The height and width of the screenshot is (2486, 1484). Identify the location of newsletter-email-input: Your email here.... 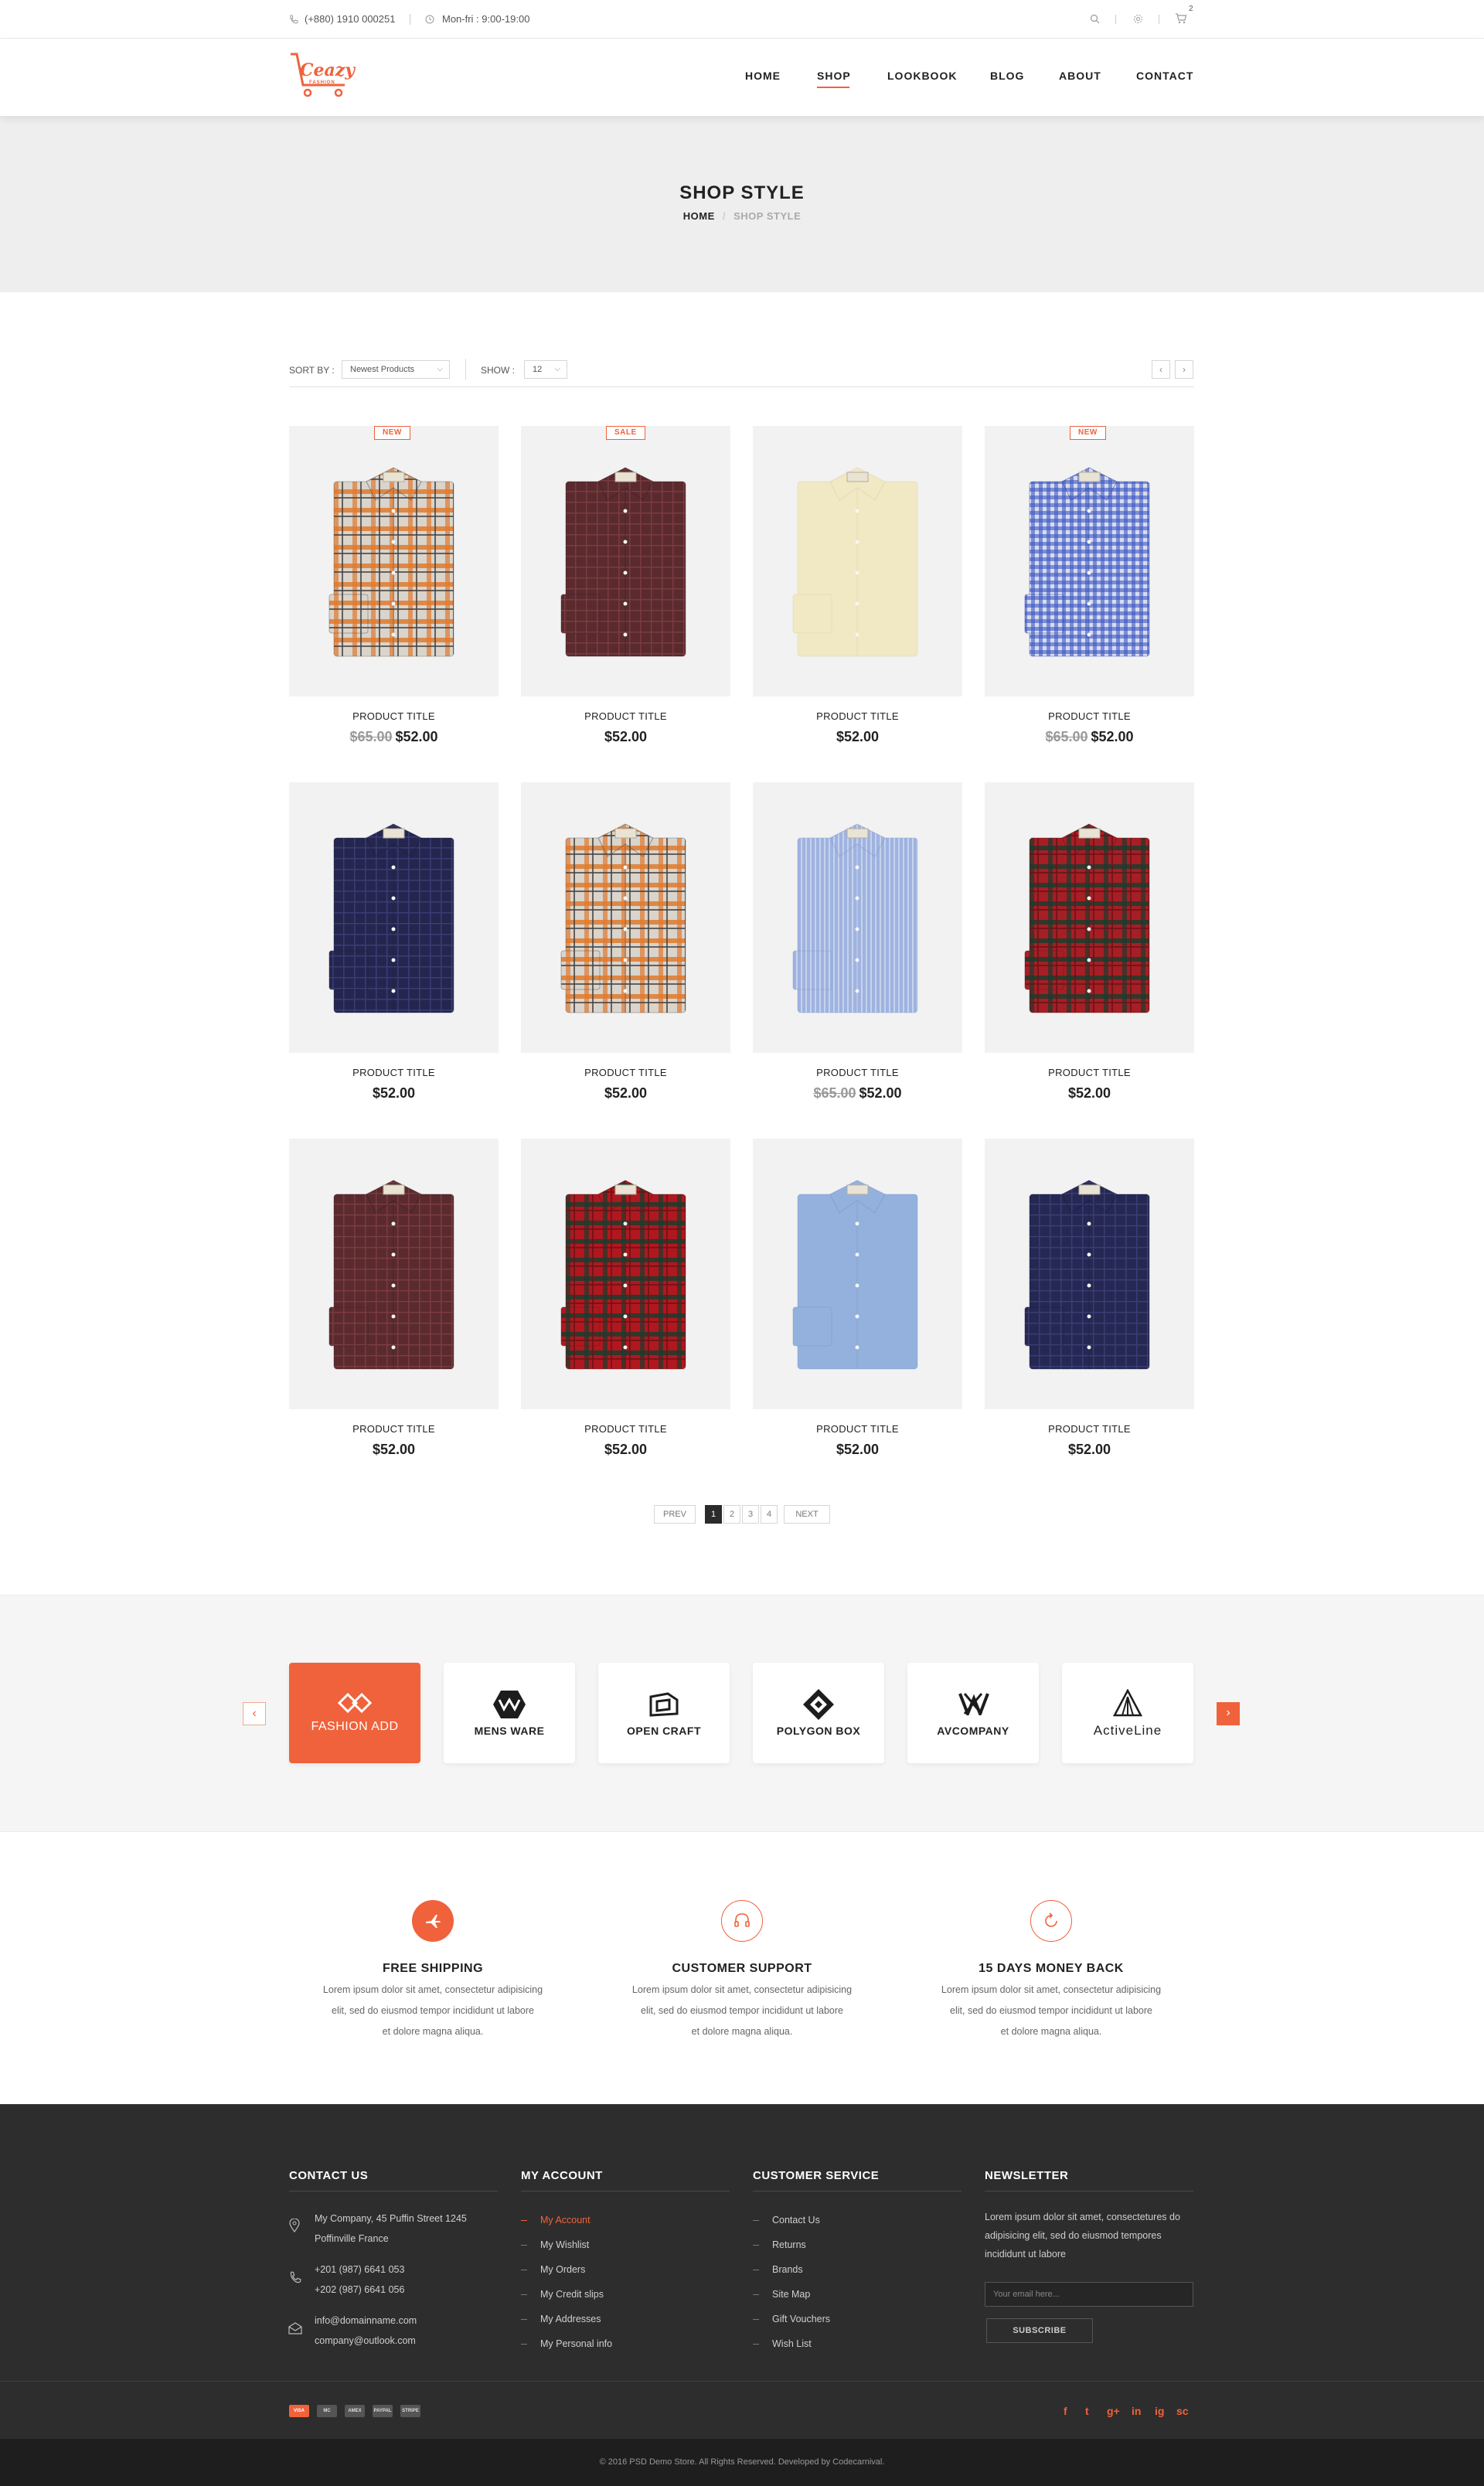
(1089, 2294).